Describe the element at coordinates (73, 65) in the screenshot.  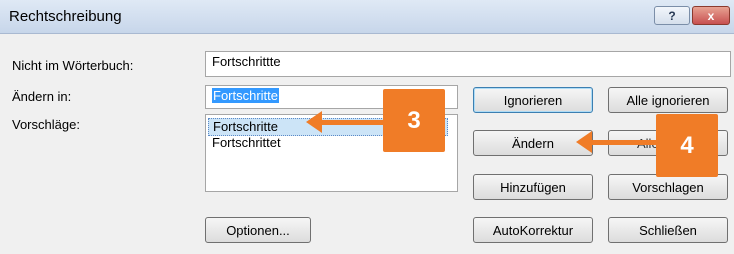
I see `label-not-in-dict: Nicht im Wörterbuch:` at that location.